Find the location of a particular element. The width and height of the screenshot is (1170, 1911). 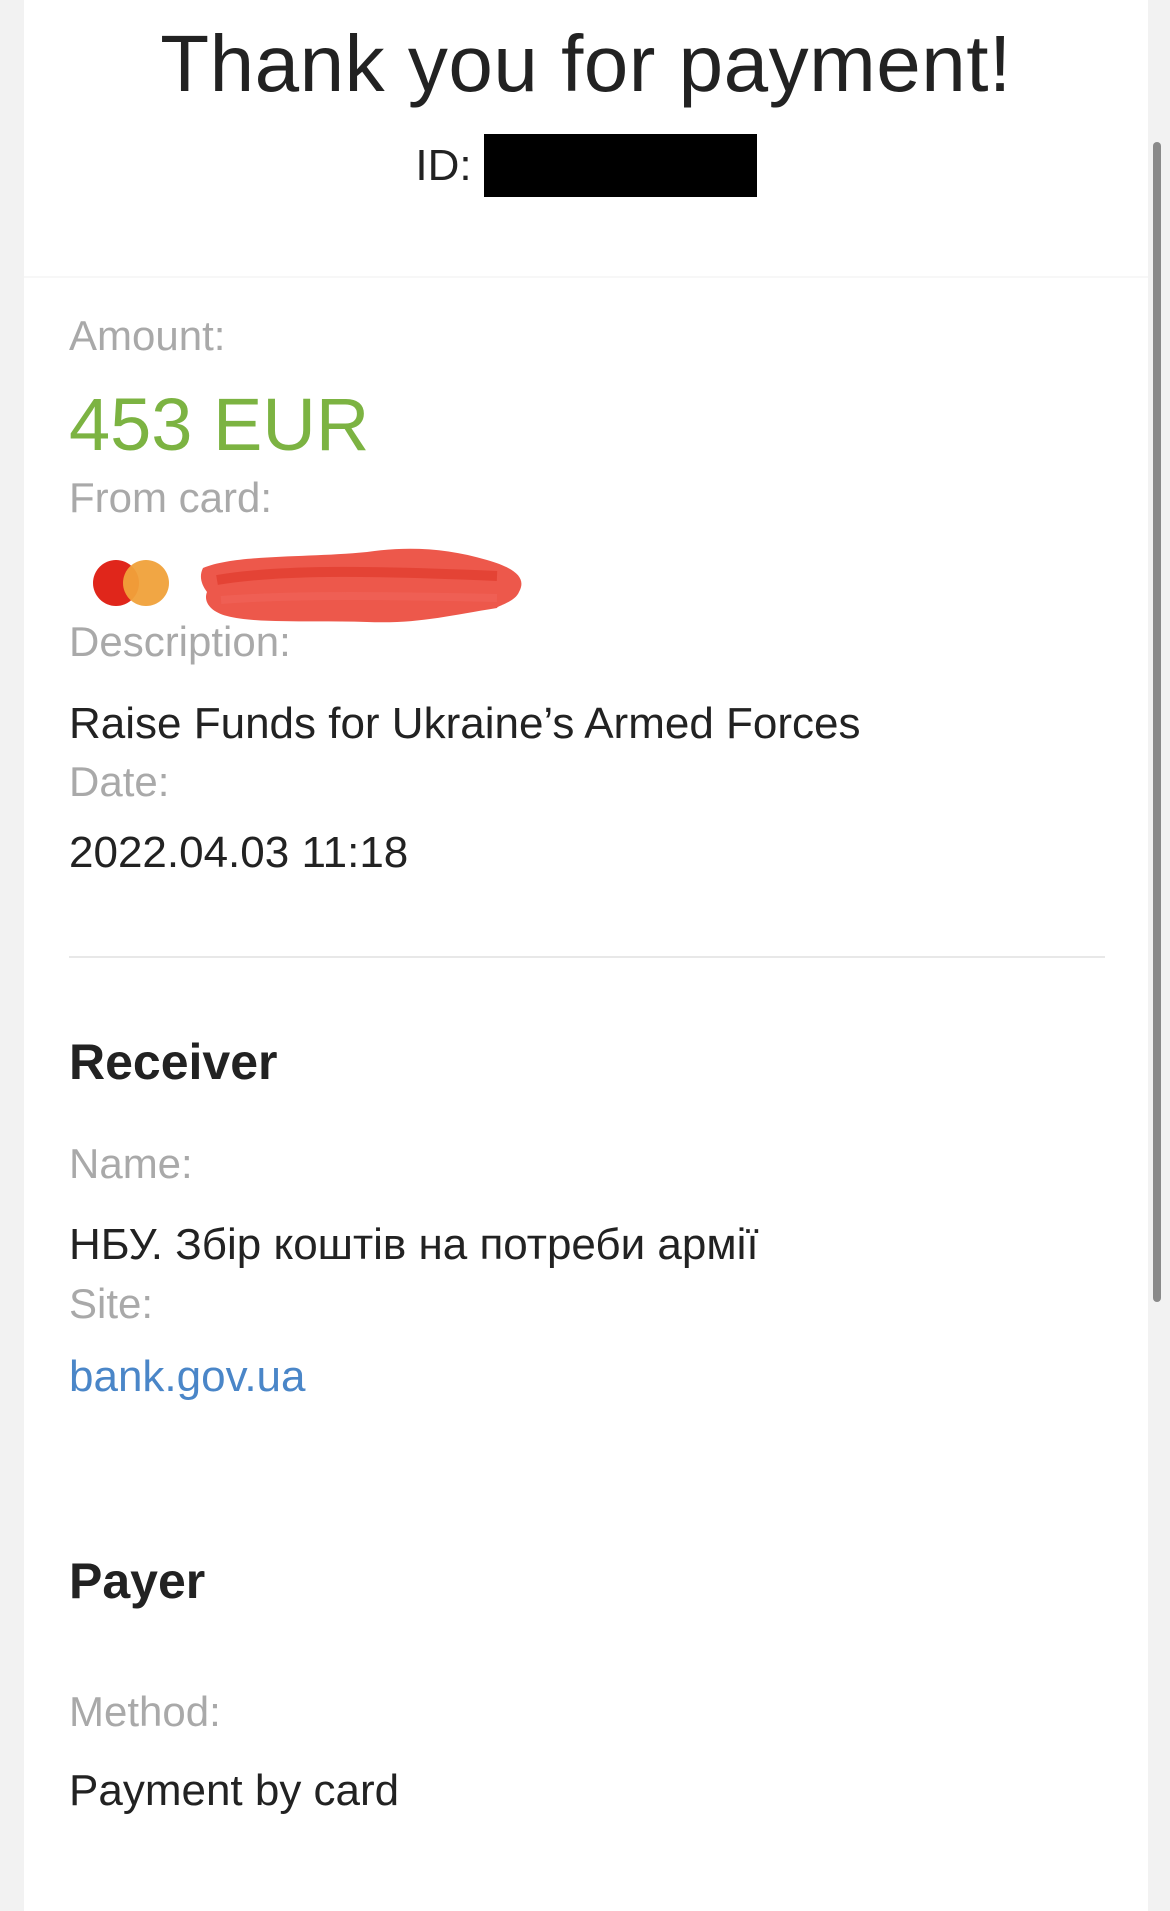

transaction-id-redaction is located at coordinates (620, 165).